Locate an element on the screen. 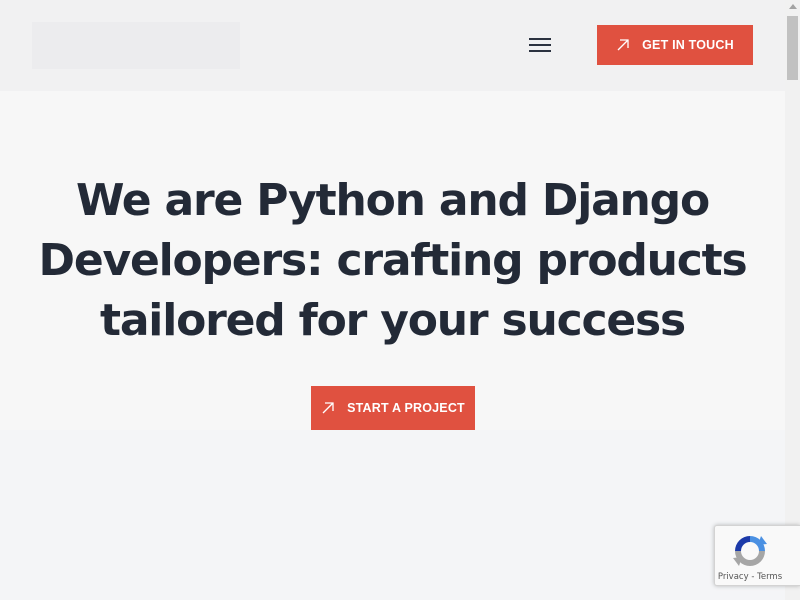 The height and width of the screenshot is (600, 800). scroll-up-arrow-icon is located at coordinates (793, 6).